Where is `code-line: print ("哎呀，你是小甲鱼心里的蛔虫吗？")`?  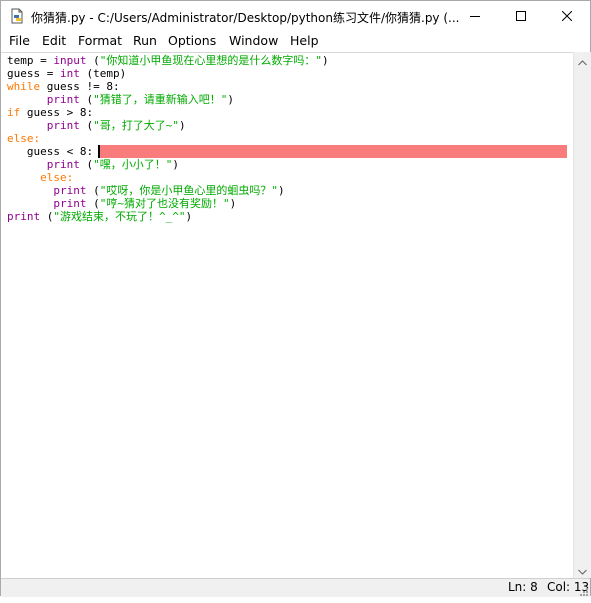 code-line: print ("哎呀，你是小甲鱼心里的蛔虫吗？") is located at coordinates (146, 190).